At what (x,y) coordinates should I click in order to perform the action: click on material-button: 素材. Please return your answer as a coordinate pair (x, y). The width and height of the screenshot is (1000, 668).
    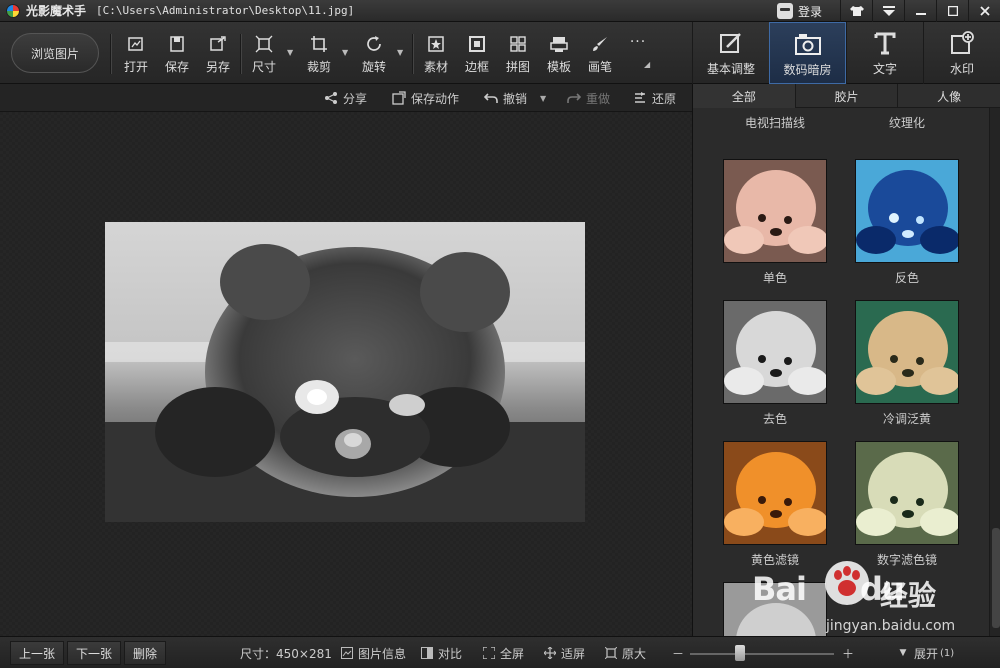
    Looking at the image, I should click on (436, 55).